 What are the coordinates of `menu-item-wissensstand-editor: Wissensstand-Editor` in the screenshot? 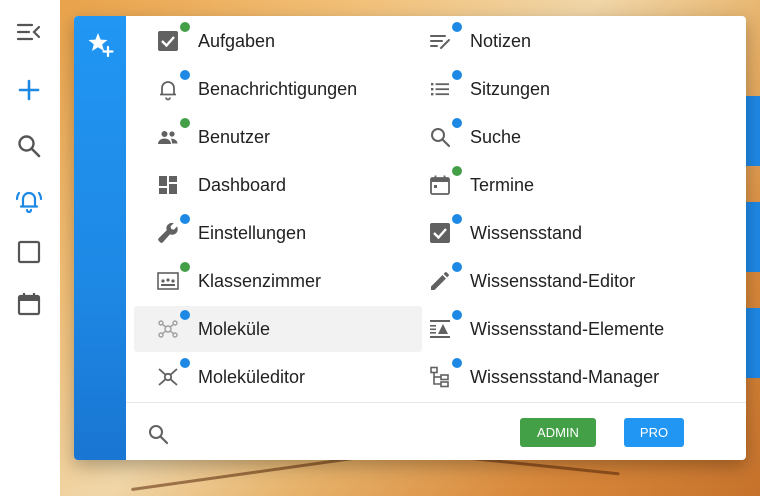 It's located at (566, 281).